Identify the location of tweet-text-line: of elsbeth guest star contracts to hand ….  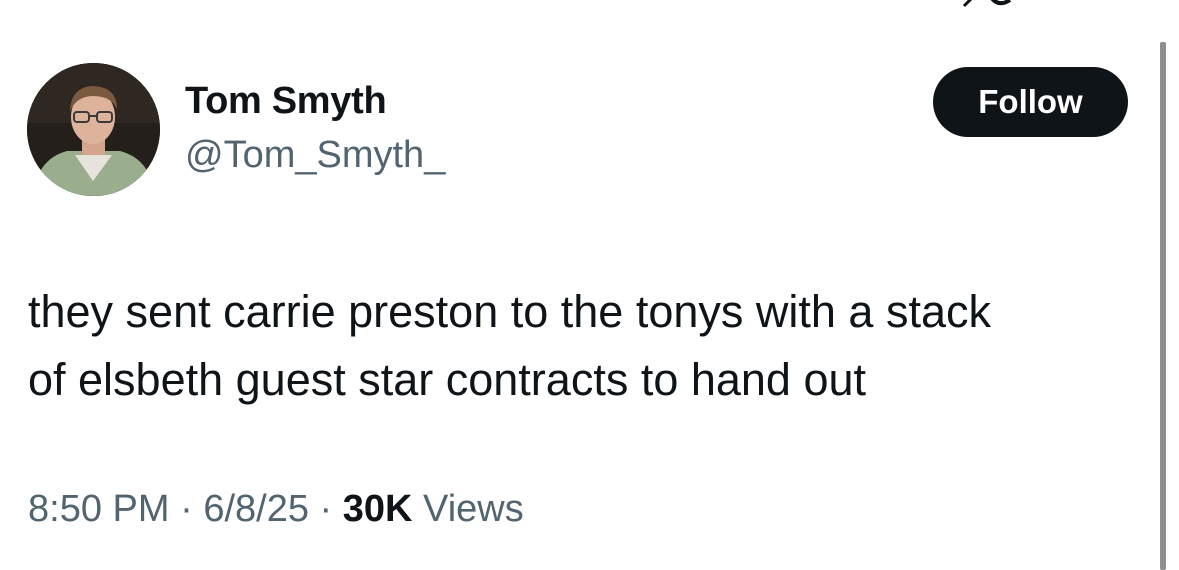
(447, 379).